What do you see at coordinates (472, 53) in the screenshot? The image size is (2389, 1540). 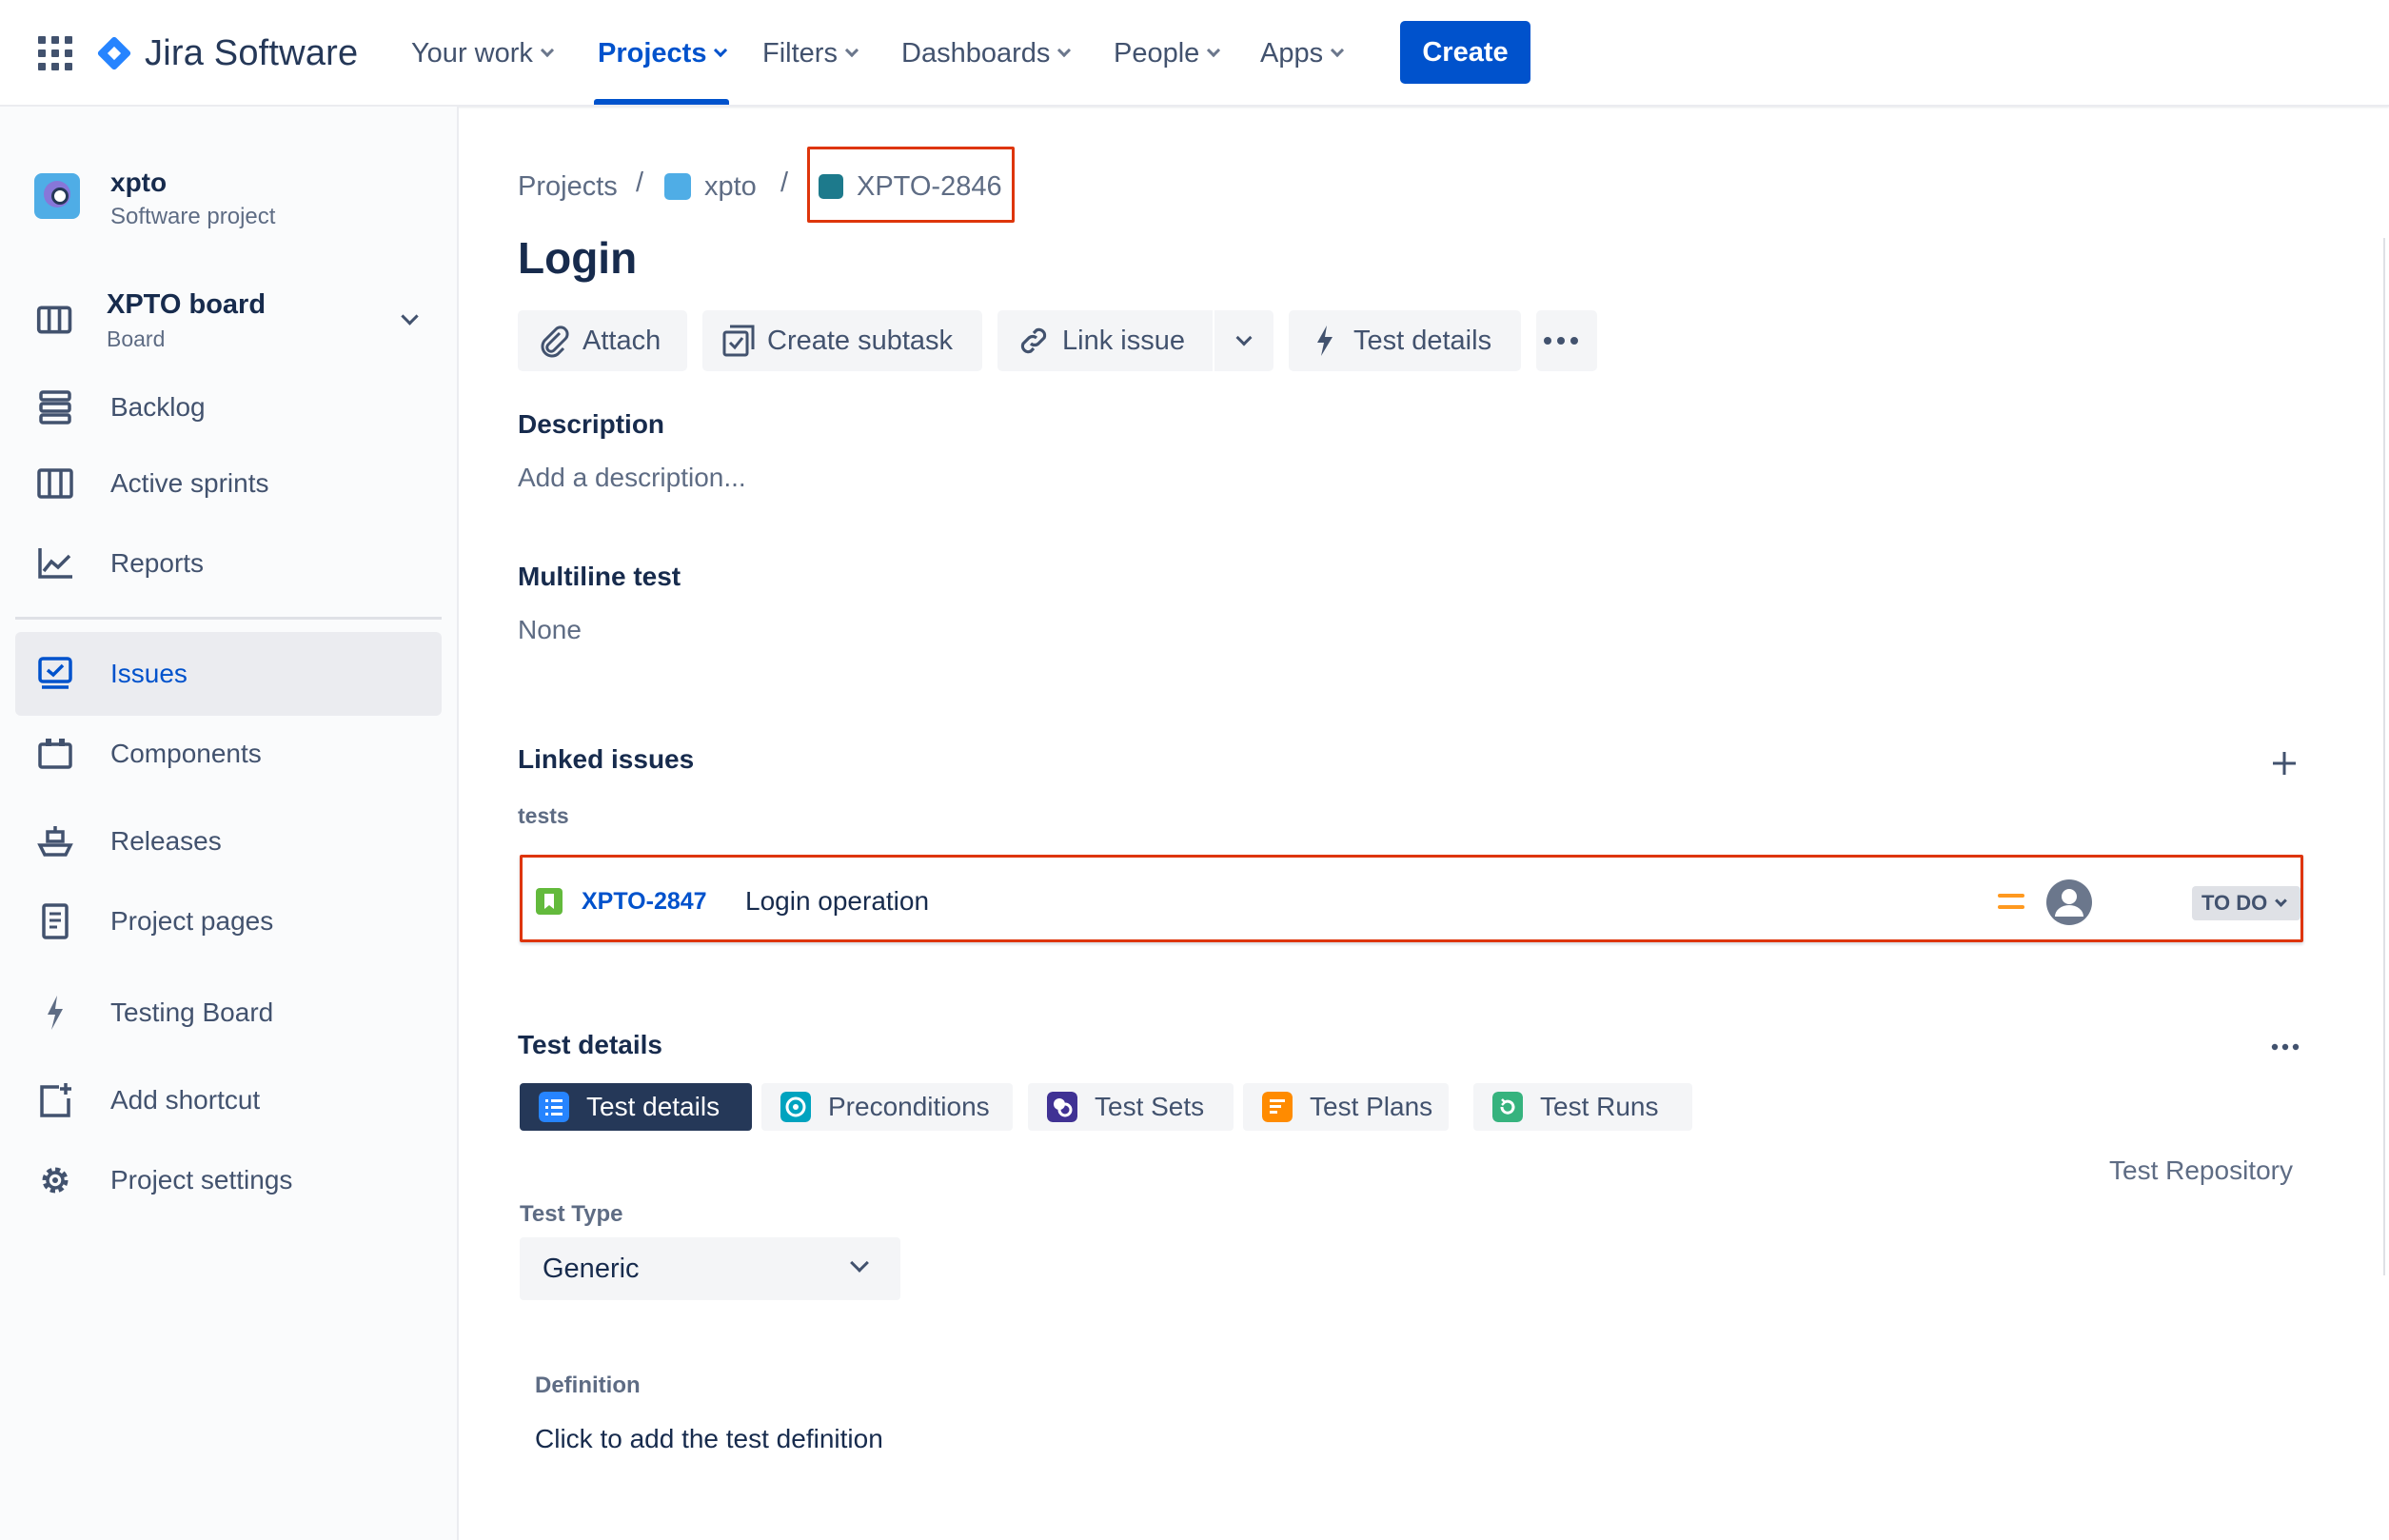 I see `nav-label: Your work` at bounding box center [472, 53].